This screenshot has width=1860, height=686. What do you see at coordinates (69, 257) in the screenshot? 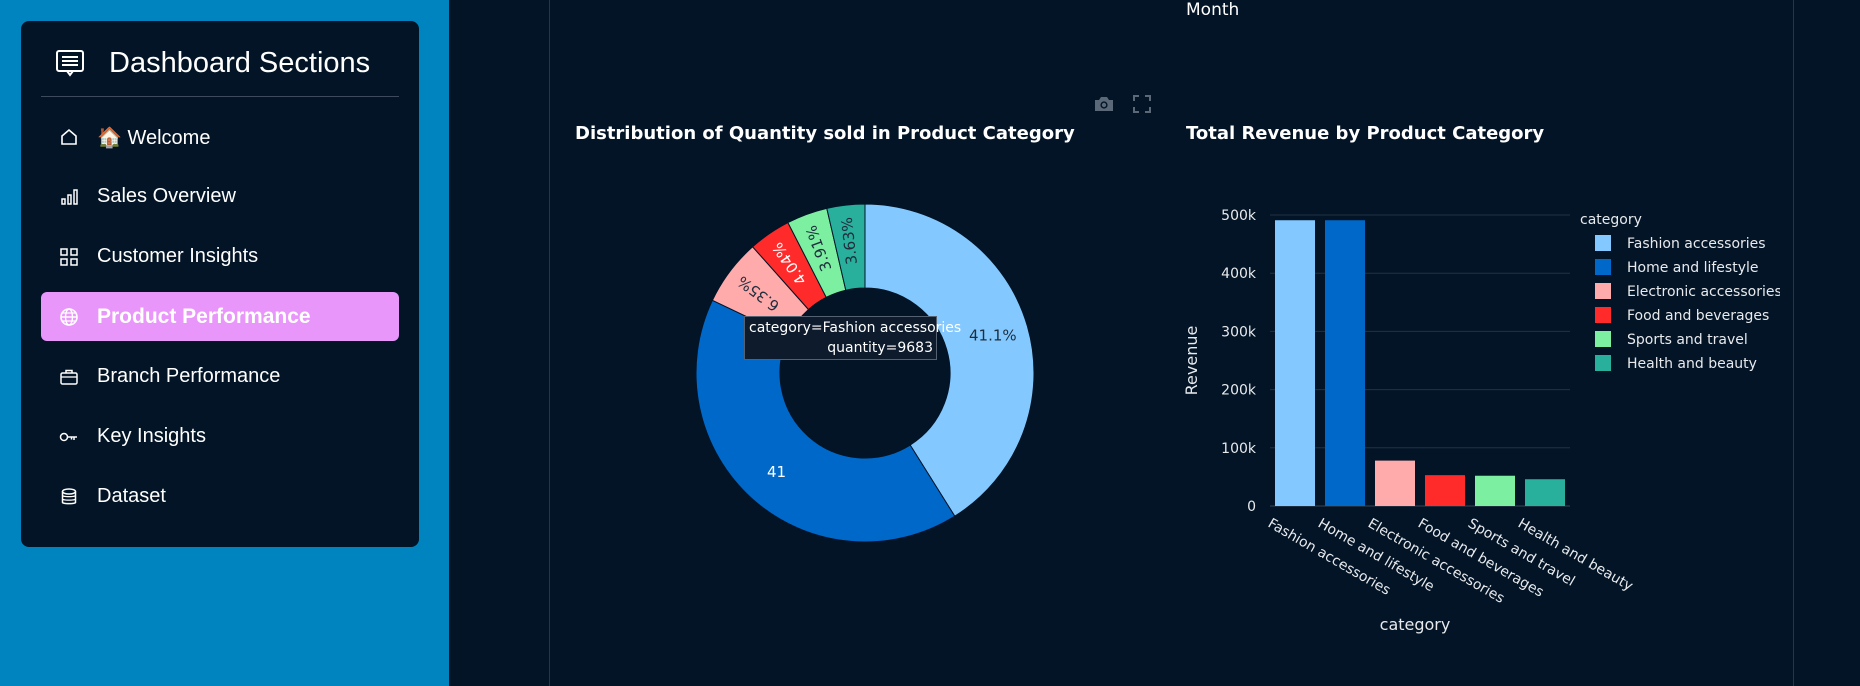
I see `grid-icon` at bounding box center [69, 257].